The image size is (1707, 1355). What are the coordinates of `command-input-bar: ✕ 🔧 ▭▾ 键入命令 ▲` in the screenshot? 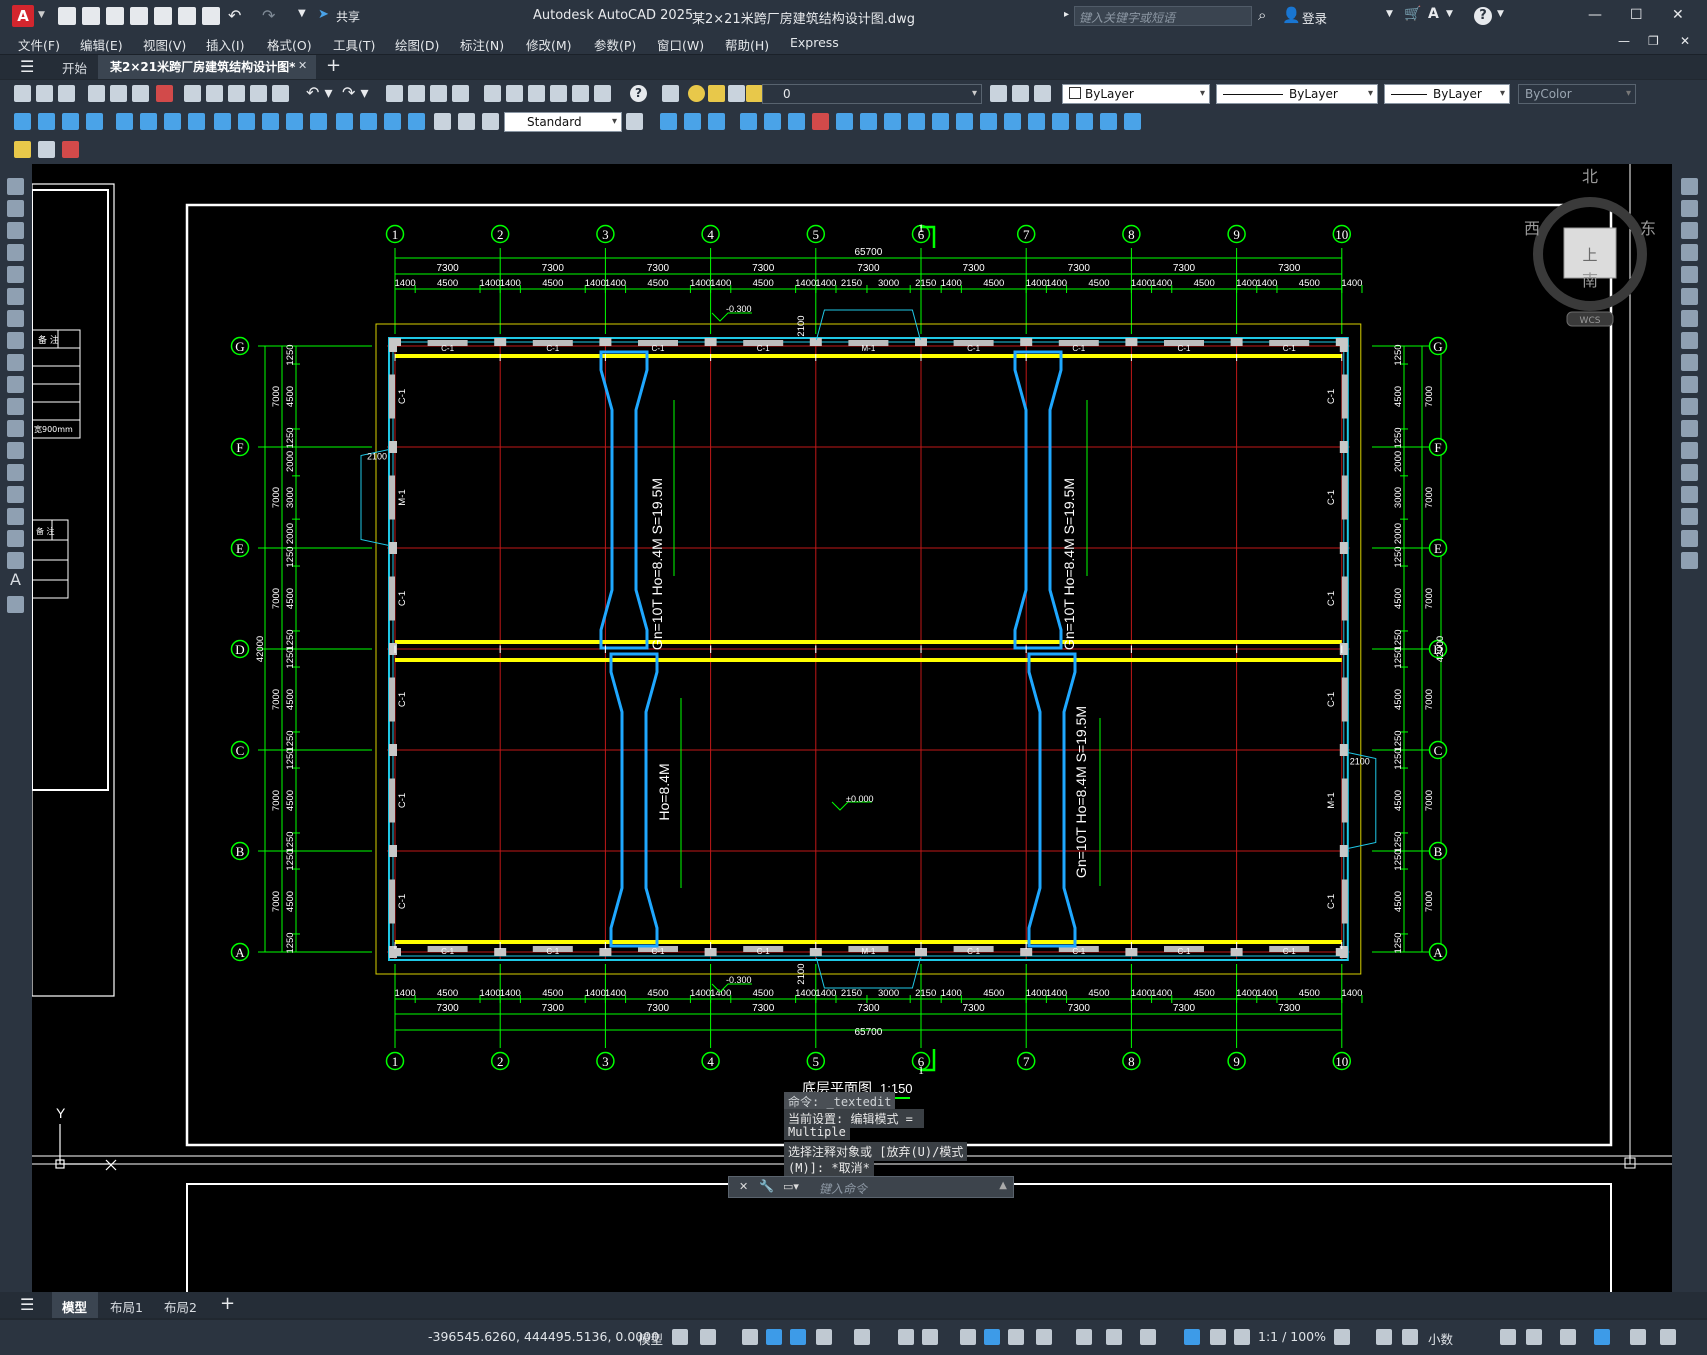 It's located at (871, 1187).